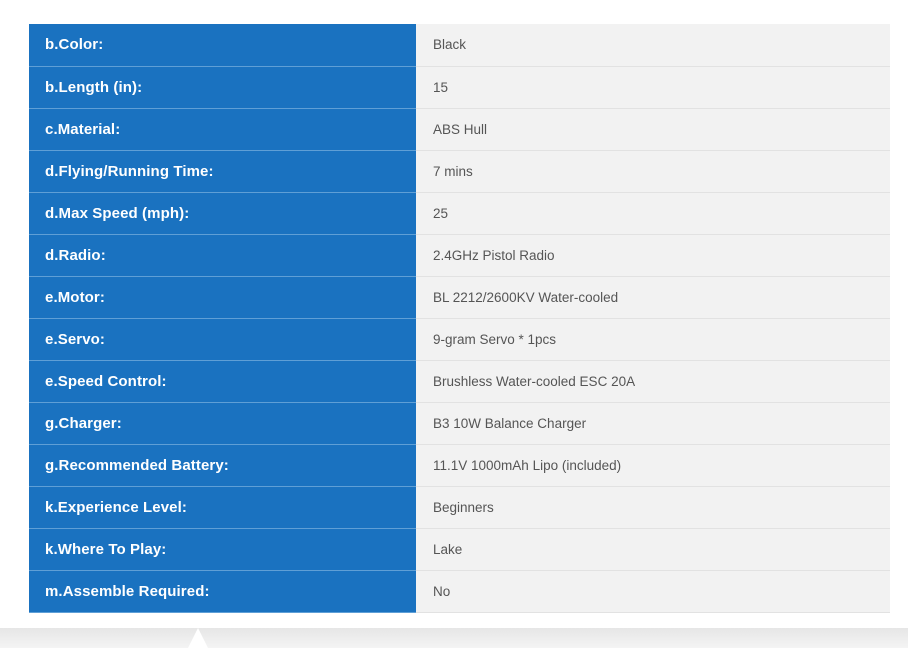  Describe the element at coordinates (222, 465) in the screenshot. I see `spec-label: g.Recommended Battery:` at that location.